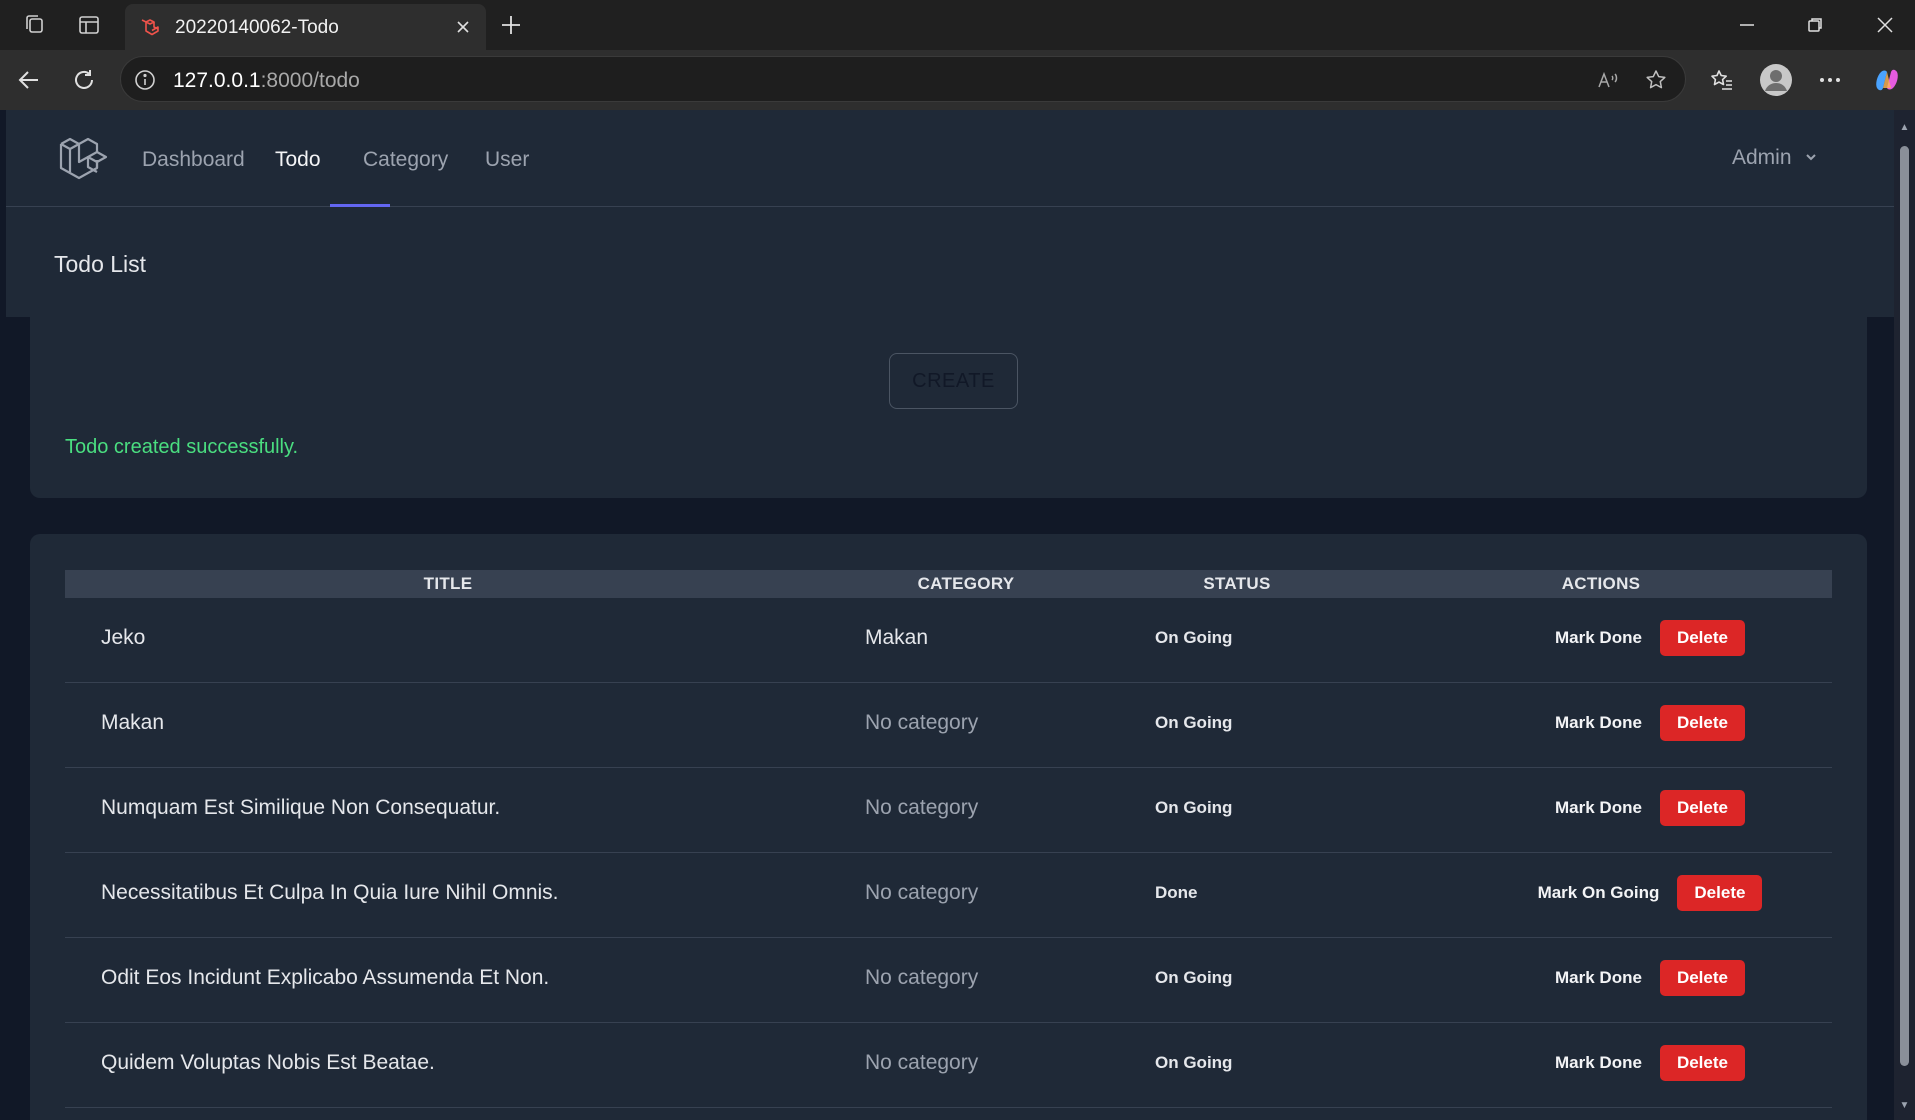  I want to click on browser-tab: 20220140062-Todo, so click(305, 27).